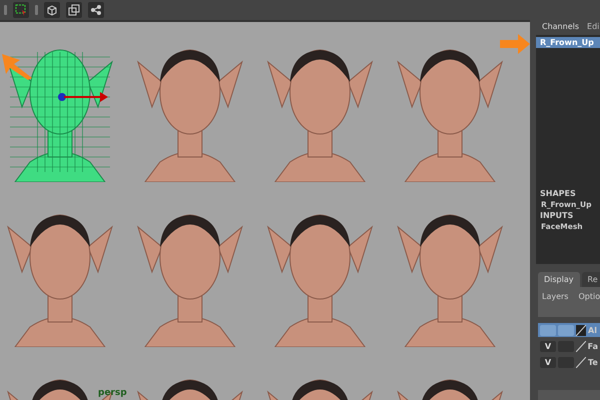 The image size is (600, 400). I want to click on duplicate-button, so click(74, 10).